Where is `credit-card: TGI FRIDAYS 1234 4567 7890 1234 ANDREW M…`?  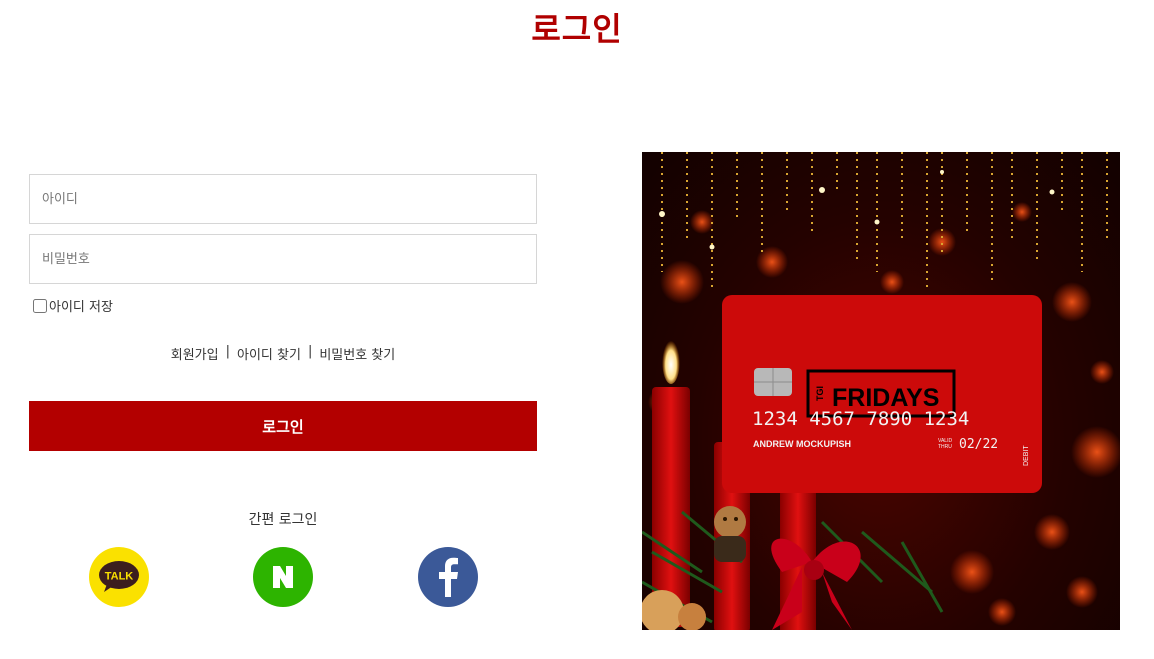
credit-card: TGI FRIDAYS 1234 4567 7890 1234 ANDREW M… is located at coordinates (882, 394).